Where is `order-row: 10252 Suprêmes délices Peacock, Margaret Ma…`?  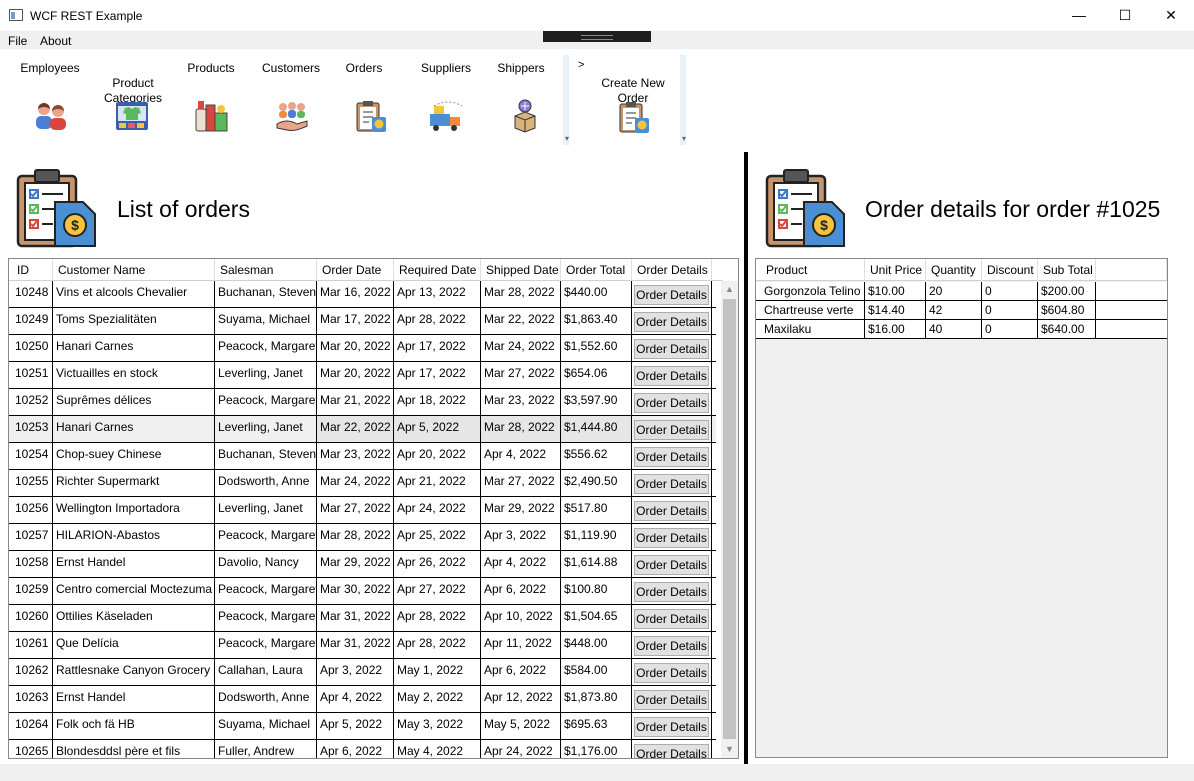
order-row: 10252 Suprêmes délices Peacock, Margaret Ma… is located at coordinates (362, 402).